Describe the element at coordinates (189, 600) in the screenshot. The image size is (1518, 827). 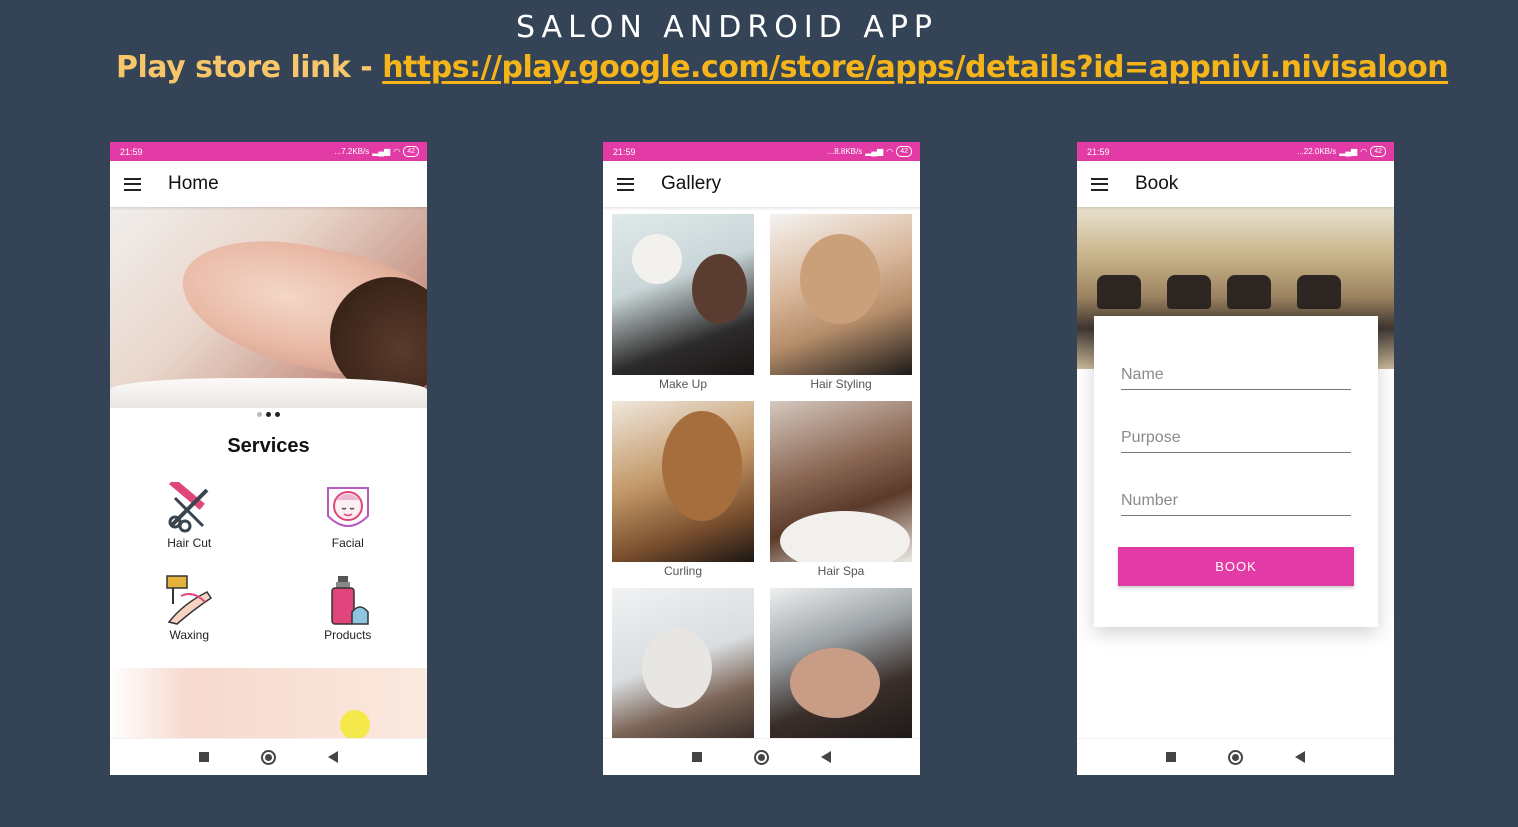
I see `waxing-icon` at that location.